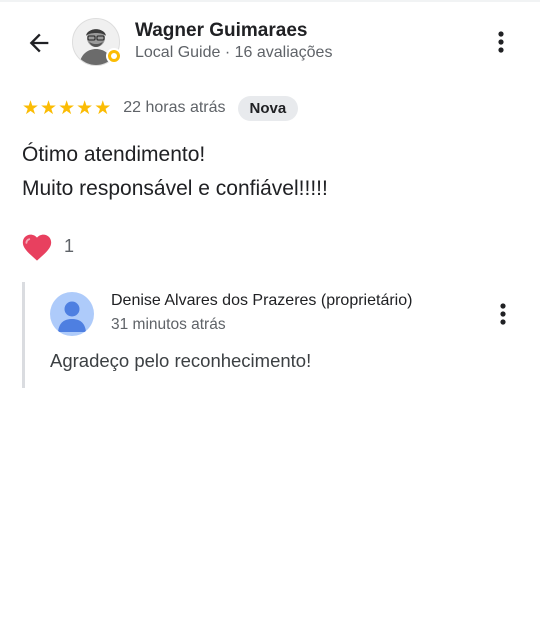 The height and width of the screenshot is (630, 540). What do you see at coordinates (270, 1) in the screenshot?
I see `top-divider` at bounding box center [270, 1].